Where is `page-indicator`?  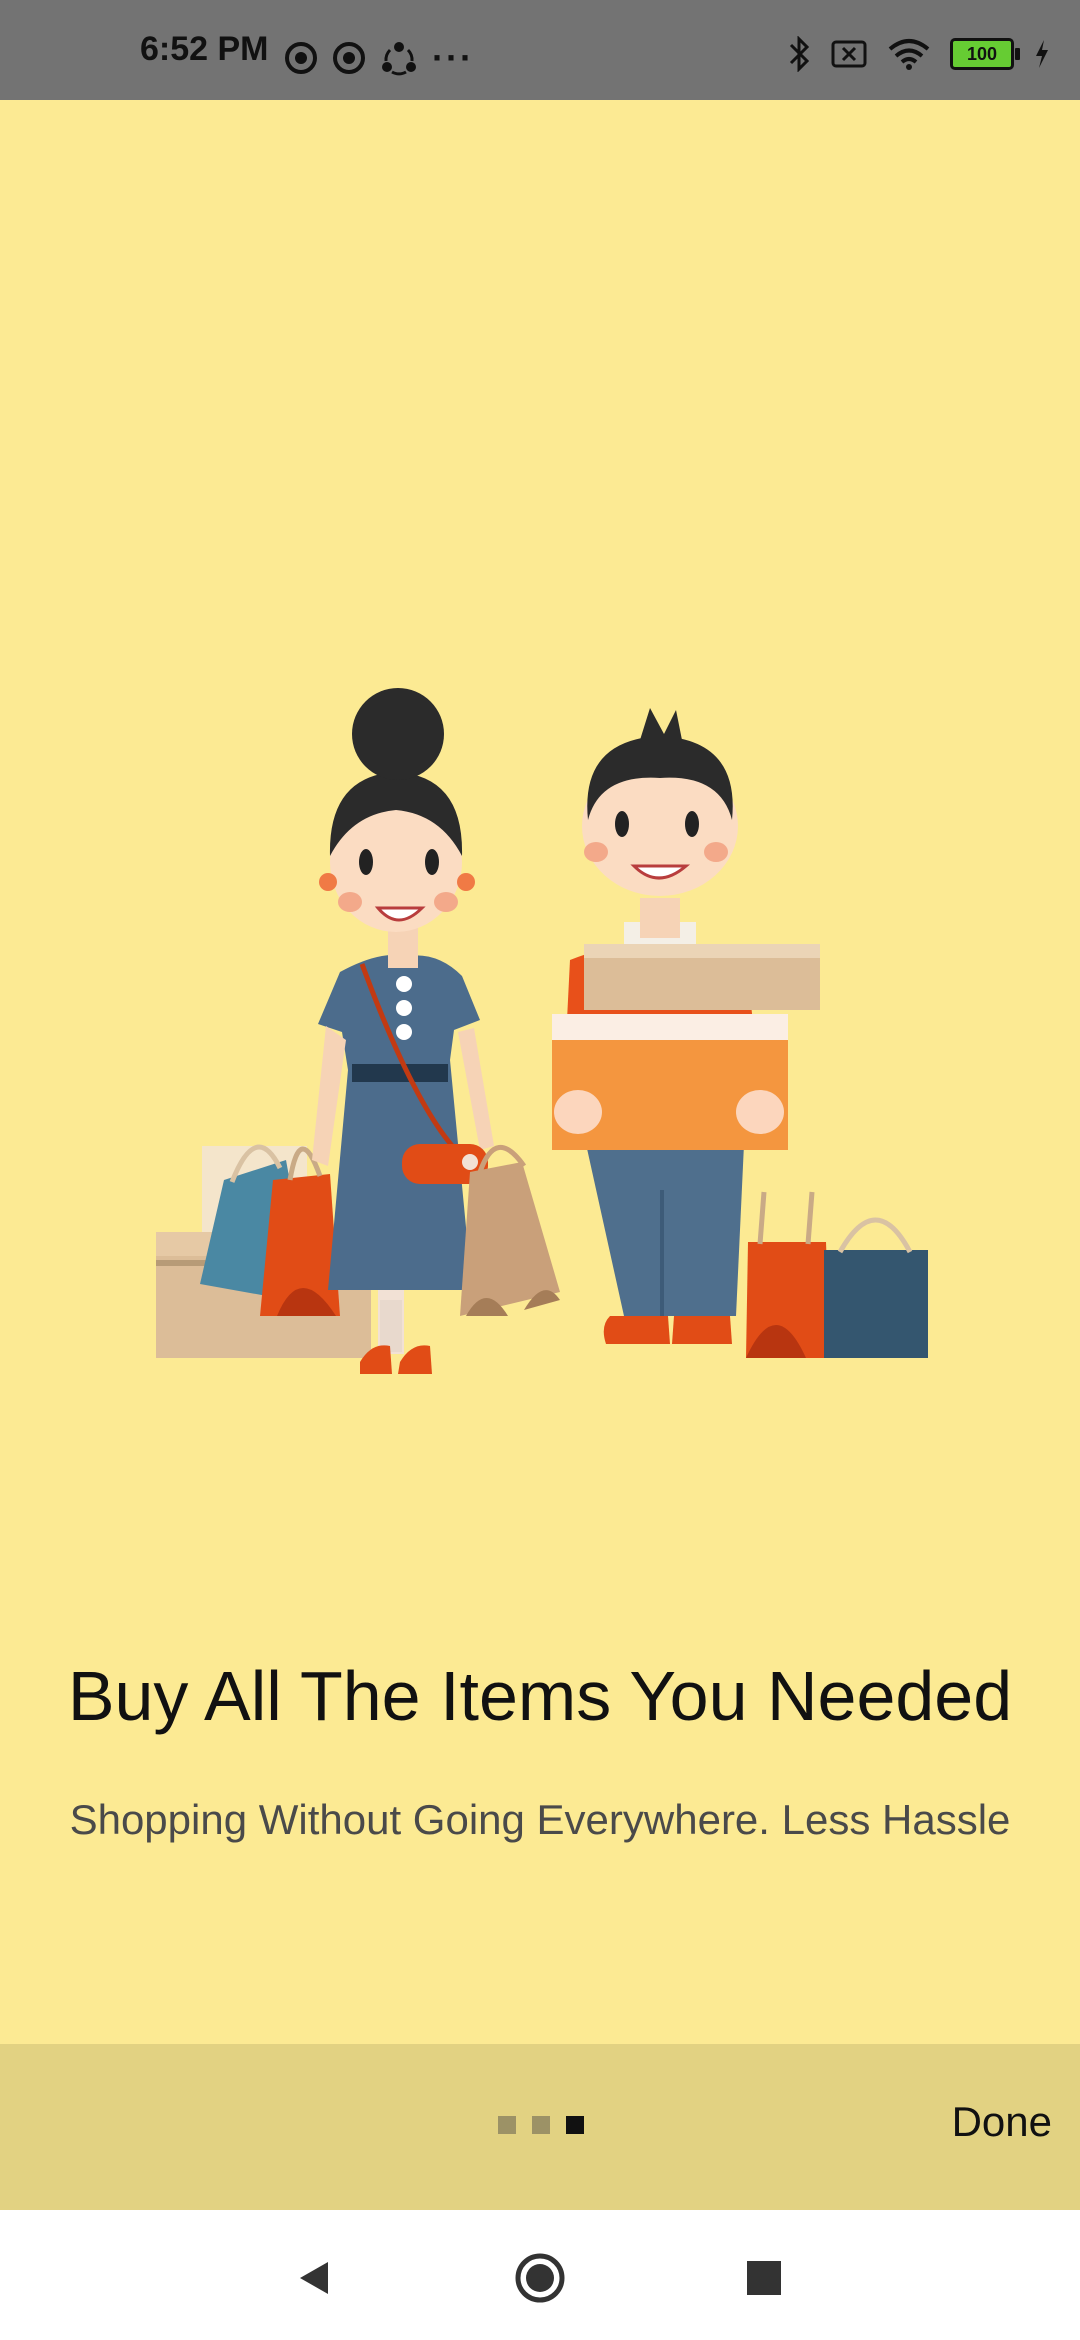 page-indicator is located at coordinates (541, 2125).